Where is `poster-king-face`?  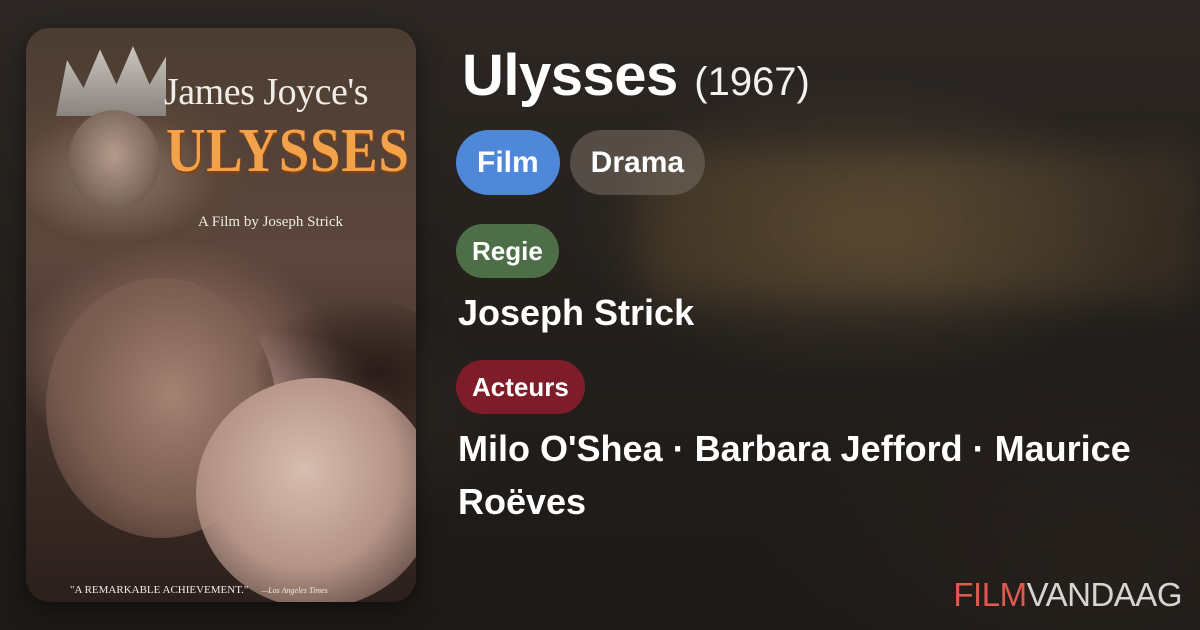 poster-king-face is located at coordinates (114, 160).